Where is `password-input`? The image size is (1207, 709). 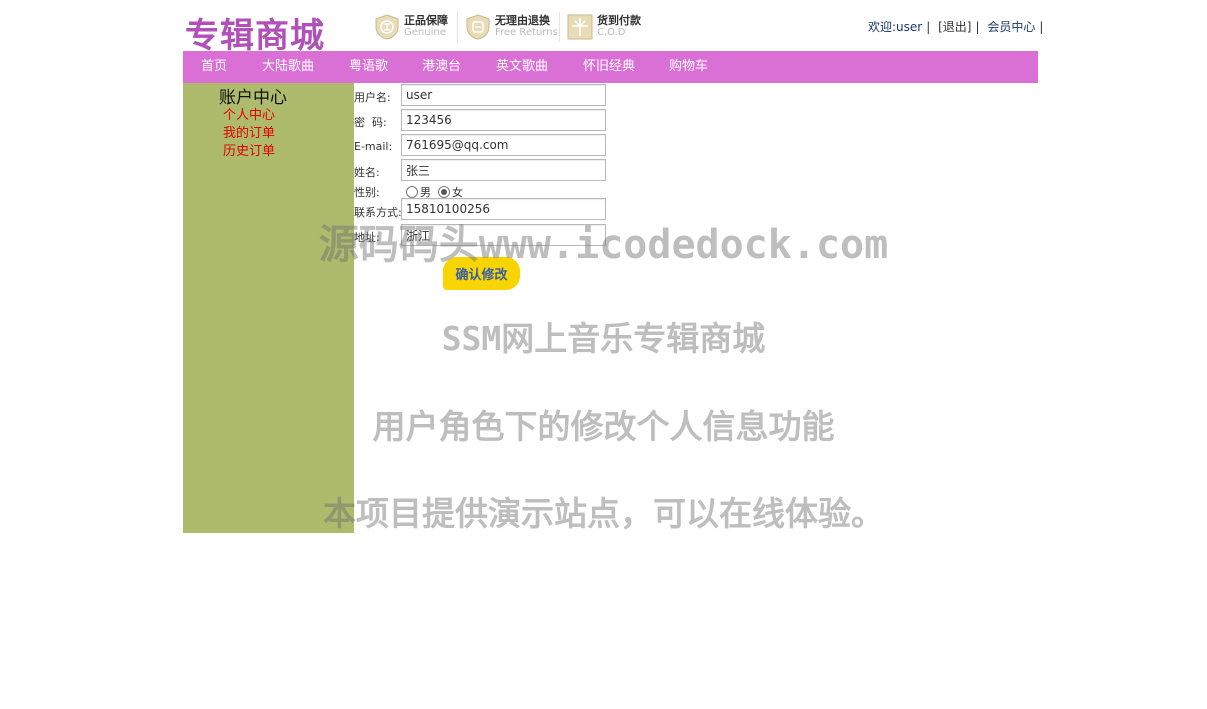 password-input is located at coordinates (503, 120).